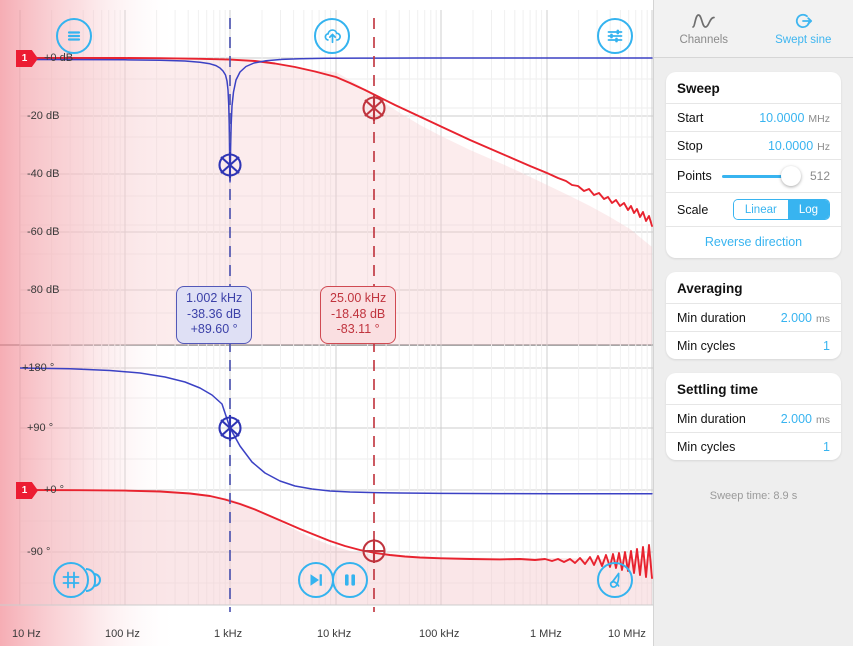 The height and width of the screenshot is (646, 853). What do you see at coordinates (711, 418) in the screenshot?
I see `settling-min-duration-label: Min duration` at bounding box center [711, 418].